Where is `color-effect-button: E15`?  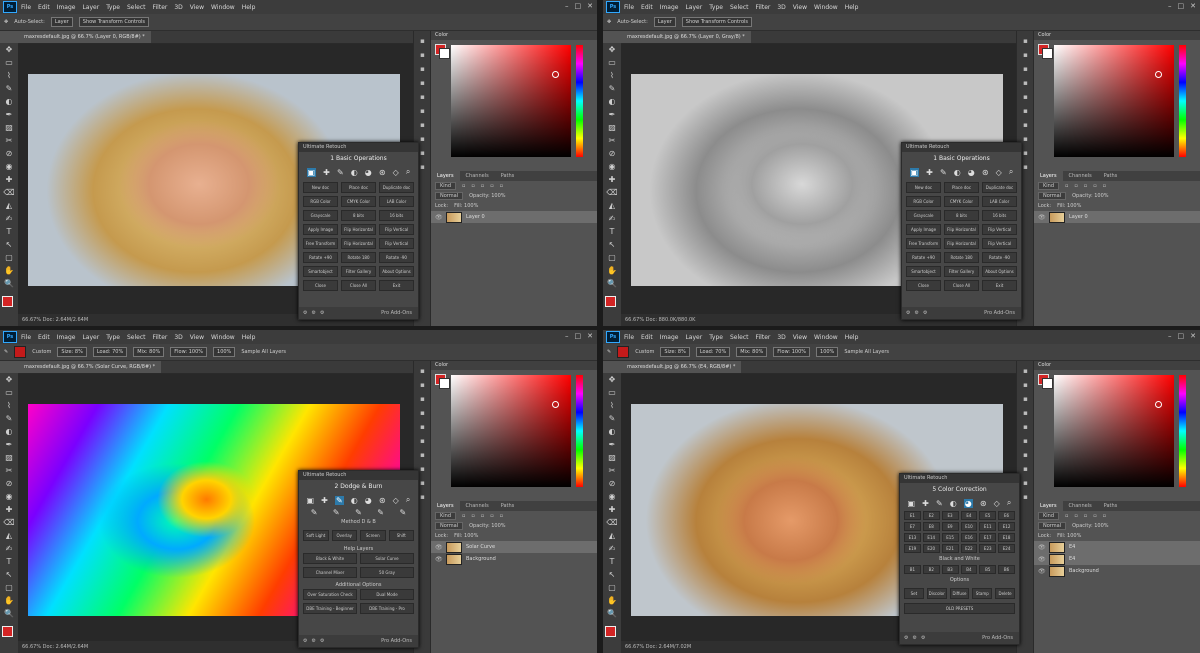 color-effect-button: E15 is located at coordinates (950, 537).